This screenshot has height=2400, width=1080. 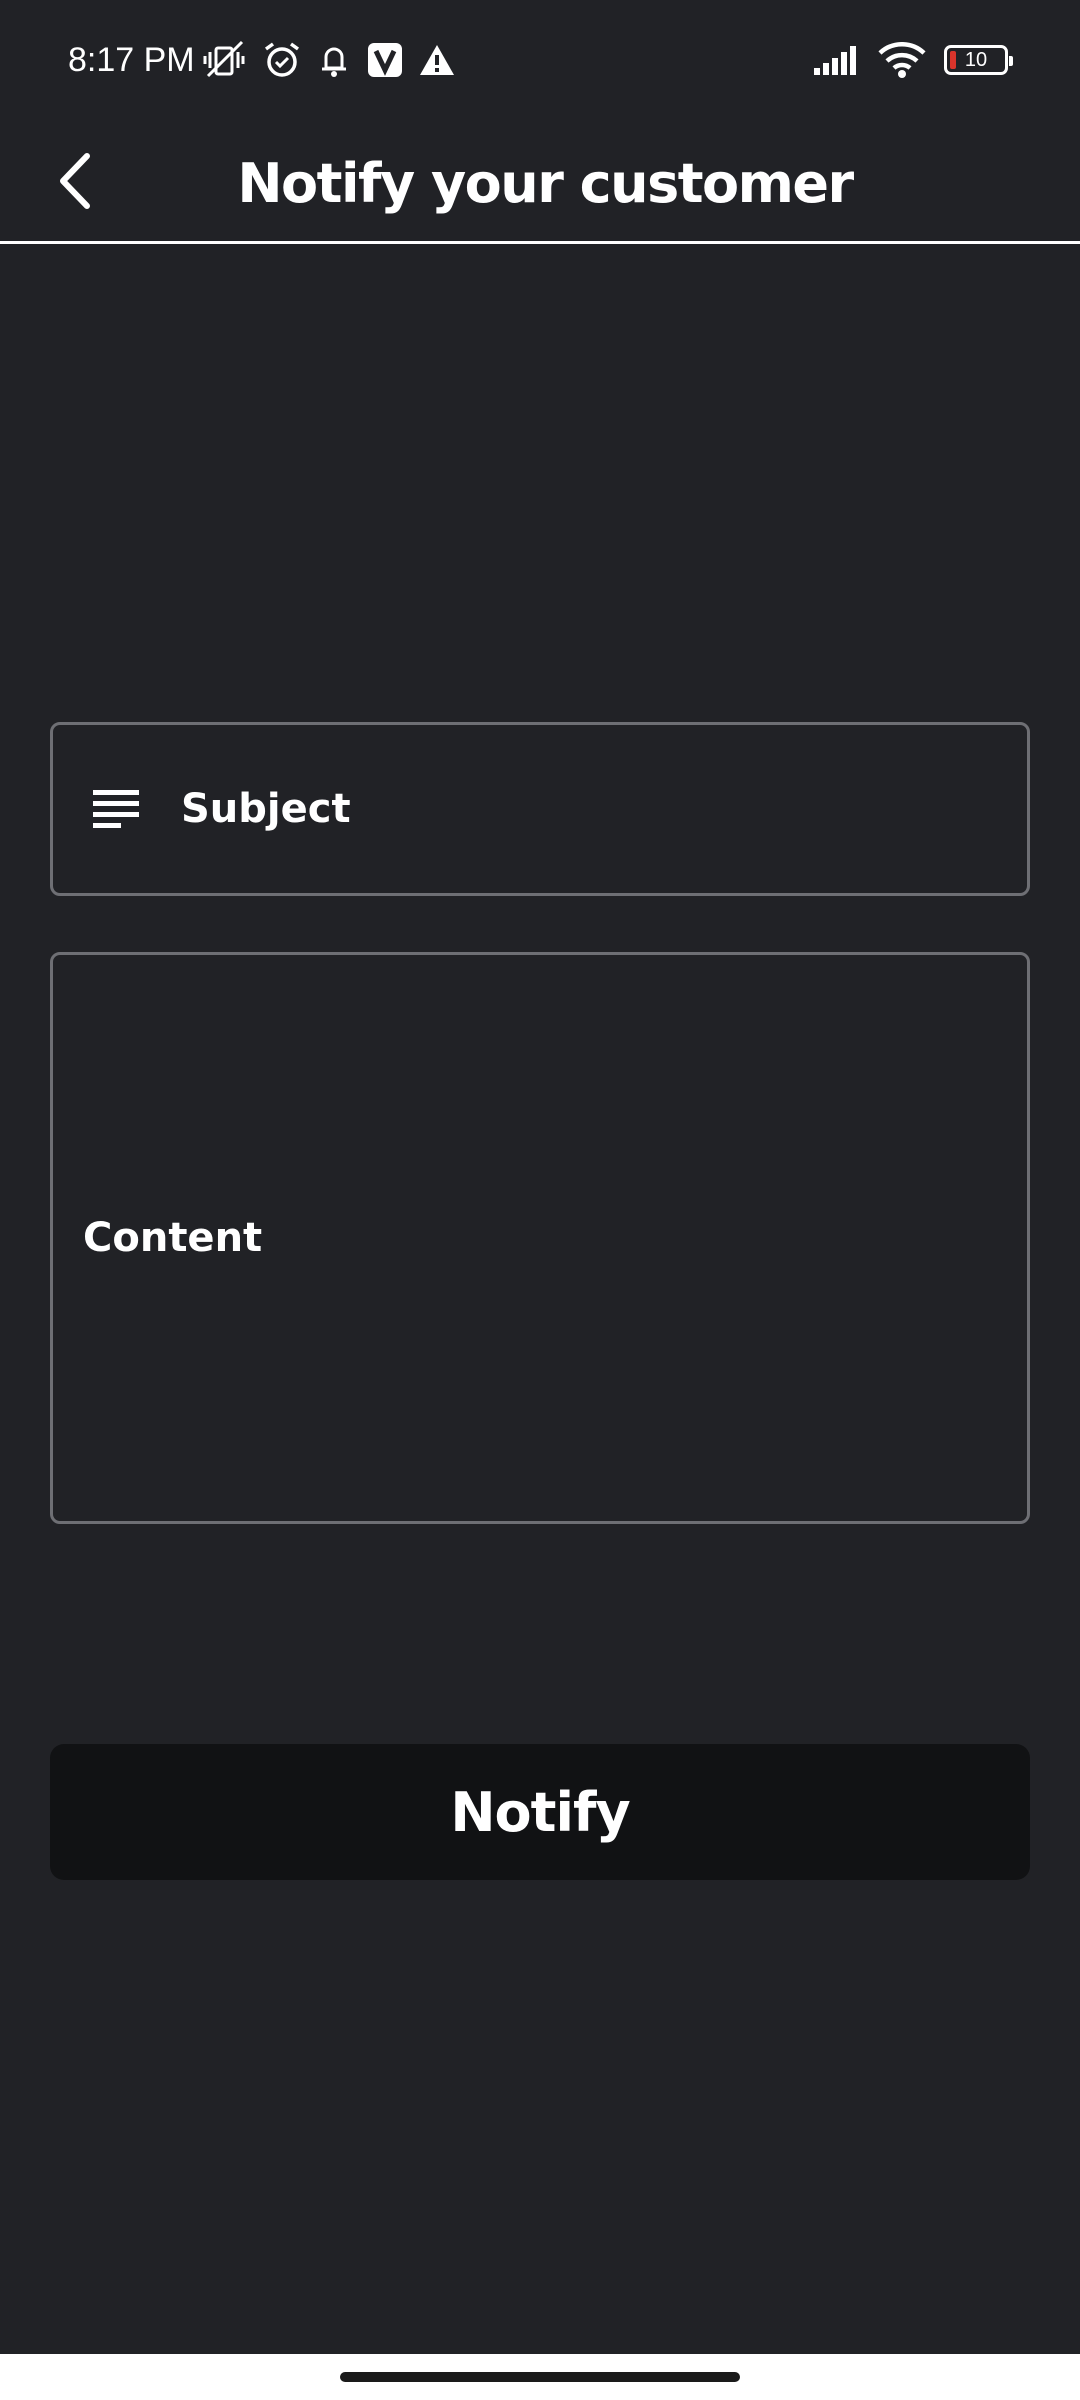 I want to click on vibrate-off-icon, so click(x=225, y=60).